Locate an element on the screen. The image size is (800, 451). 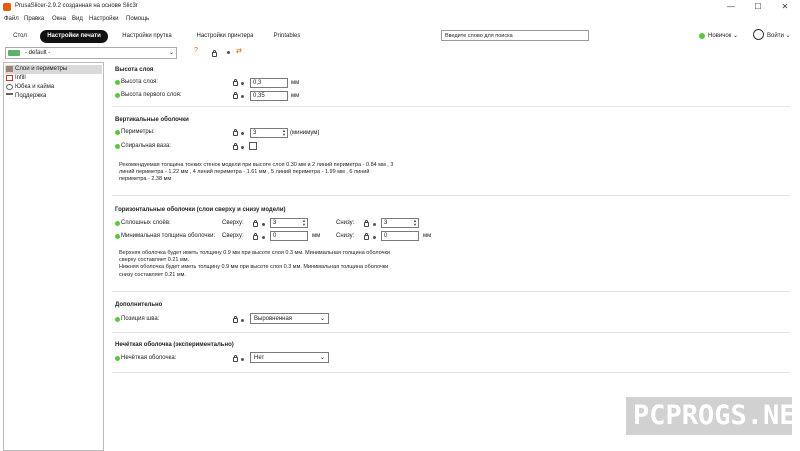
bottom-layers-label: Снизу: is located at coordinates (345, 223).